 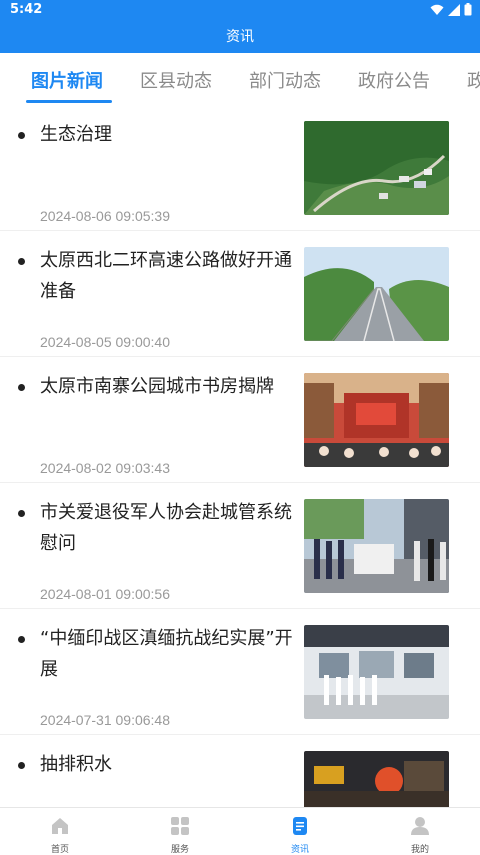 I want to click on grid-icon, so click(x=180, y=826).